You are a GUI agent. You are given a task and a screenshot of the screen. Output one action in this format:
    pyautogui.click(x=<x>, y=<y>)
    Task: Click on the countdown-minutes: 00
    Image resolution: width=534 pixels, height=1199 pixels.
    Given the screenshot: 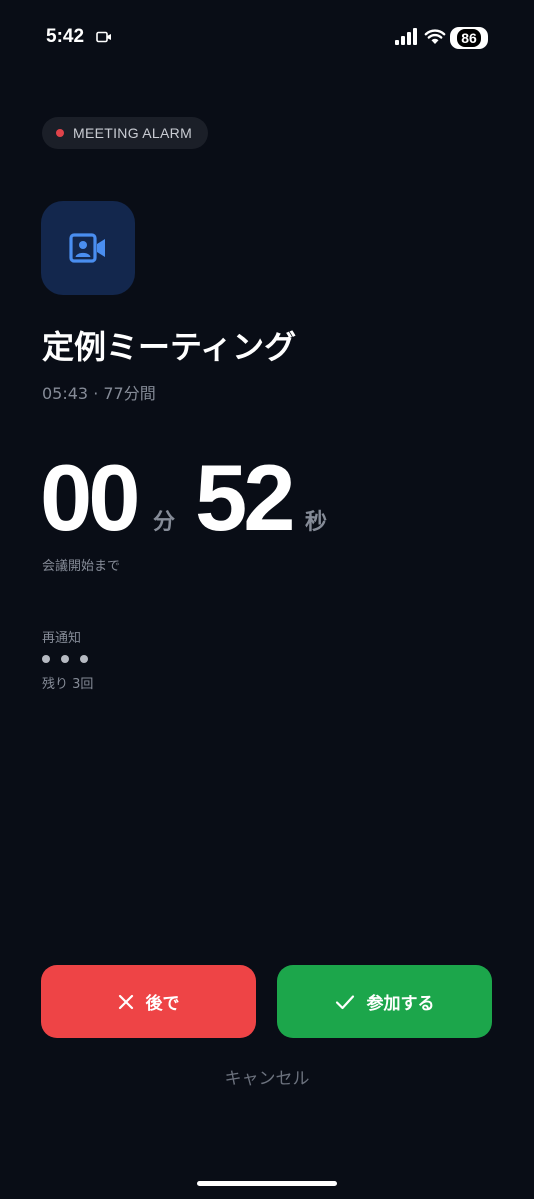 What is the action you would take?
    pyautogui.click(x=90, y=497)
    